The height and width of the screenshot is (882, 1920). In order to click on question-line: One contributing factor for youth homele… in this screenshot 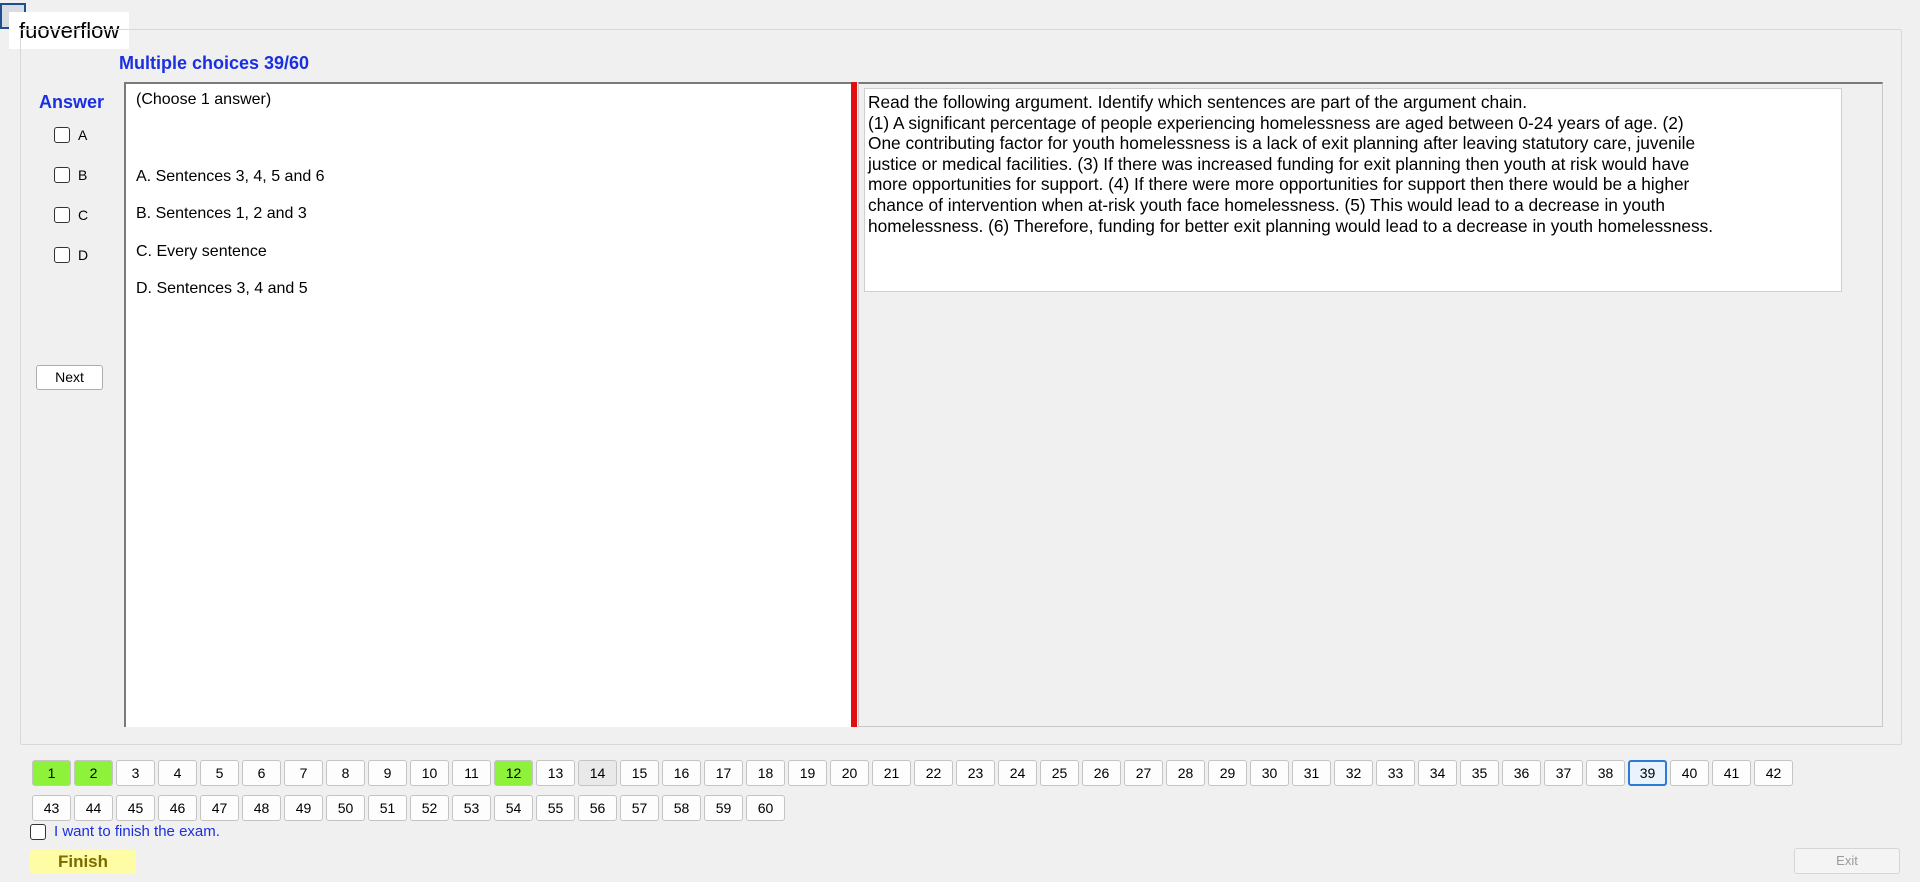, I will do `click(1282, 143)`.